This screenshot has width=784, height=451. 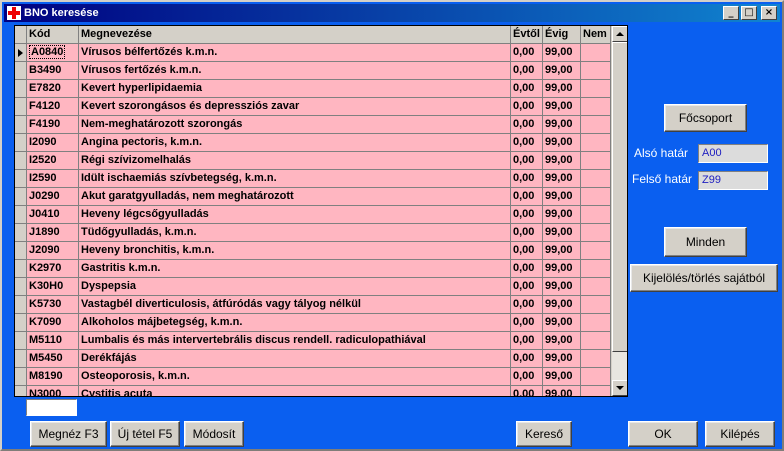 What do you see at coordinates (769, 13) in the screenshot?
I see `close-button: ×` at bounding box center [769, 13].